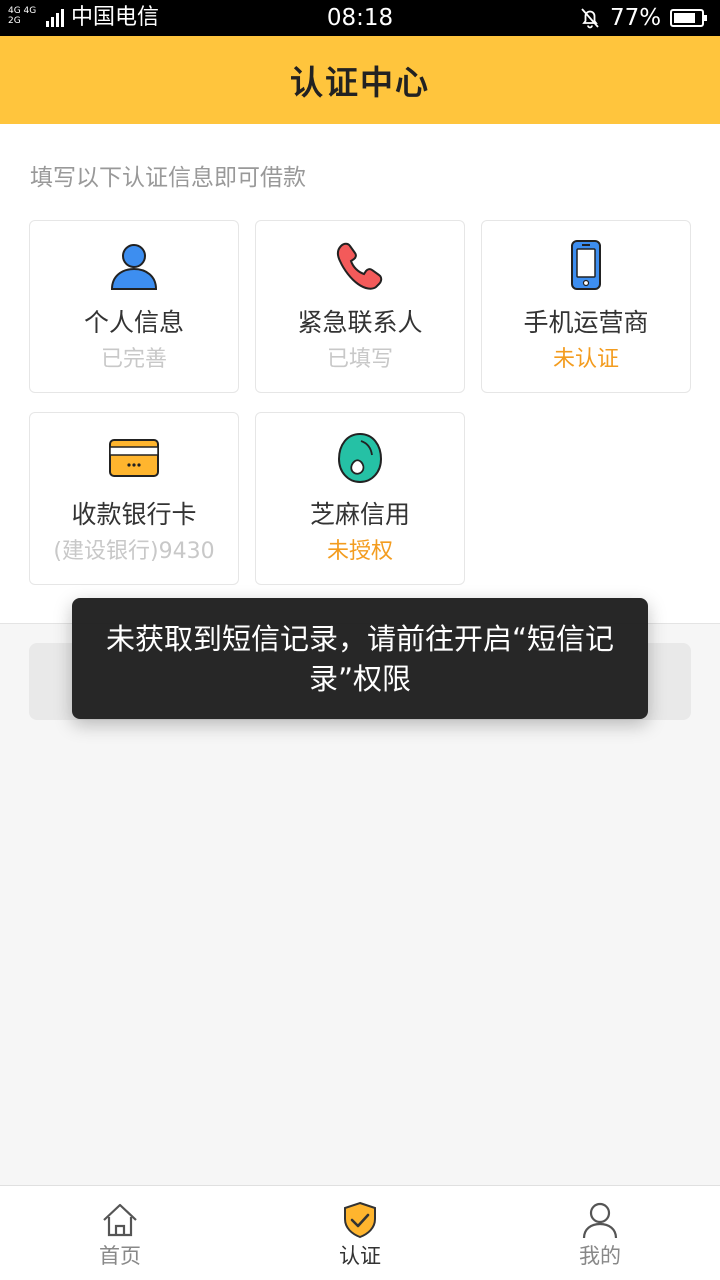  I want to click on tab-label: 认证, so click(360, 1256).